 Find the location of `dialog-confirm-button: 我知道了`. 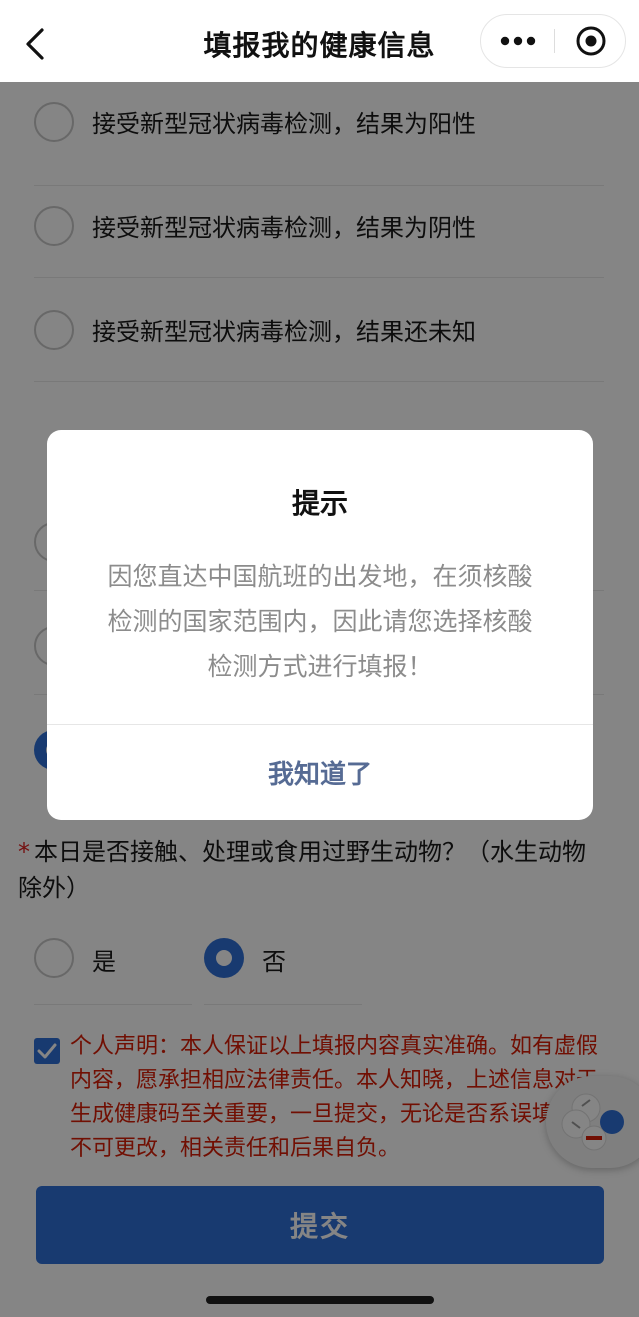

dialog-confirm-button: 我知道了 is located at coordinates (320, 772).